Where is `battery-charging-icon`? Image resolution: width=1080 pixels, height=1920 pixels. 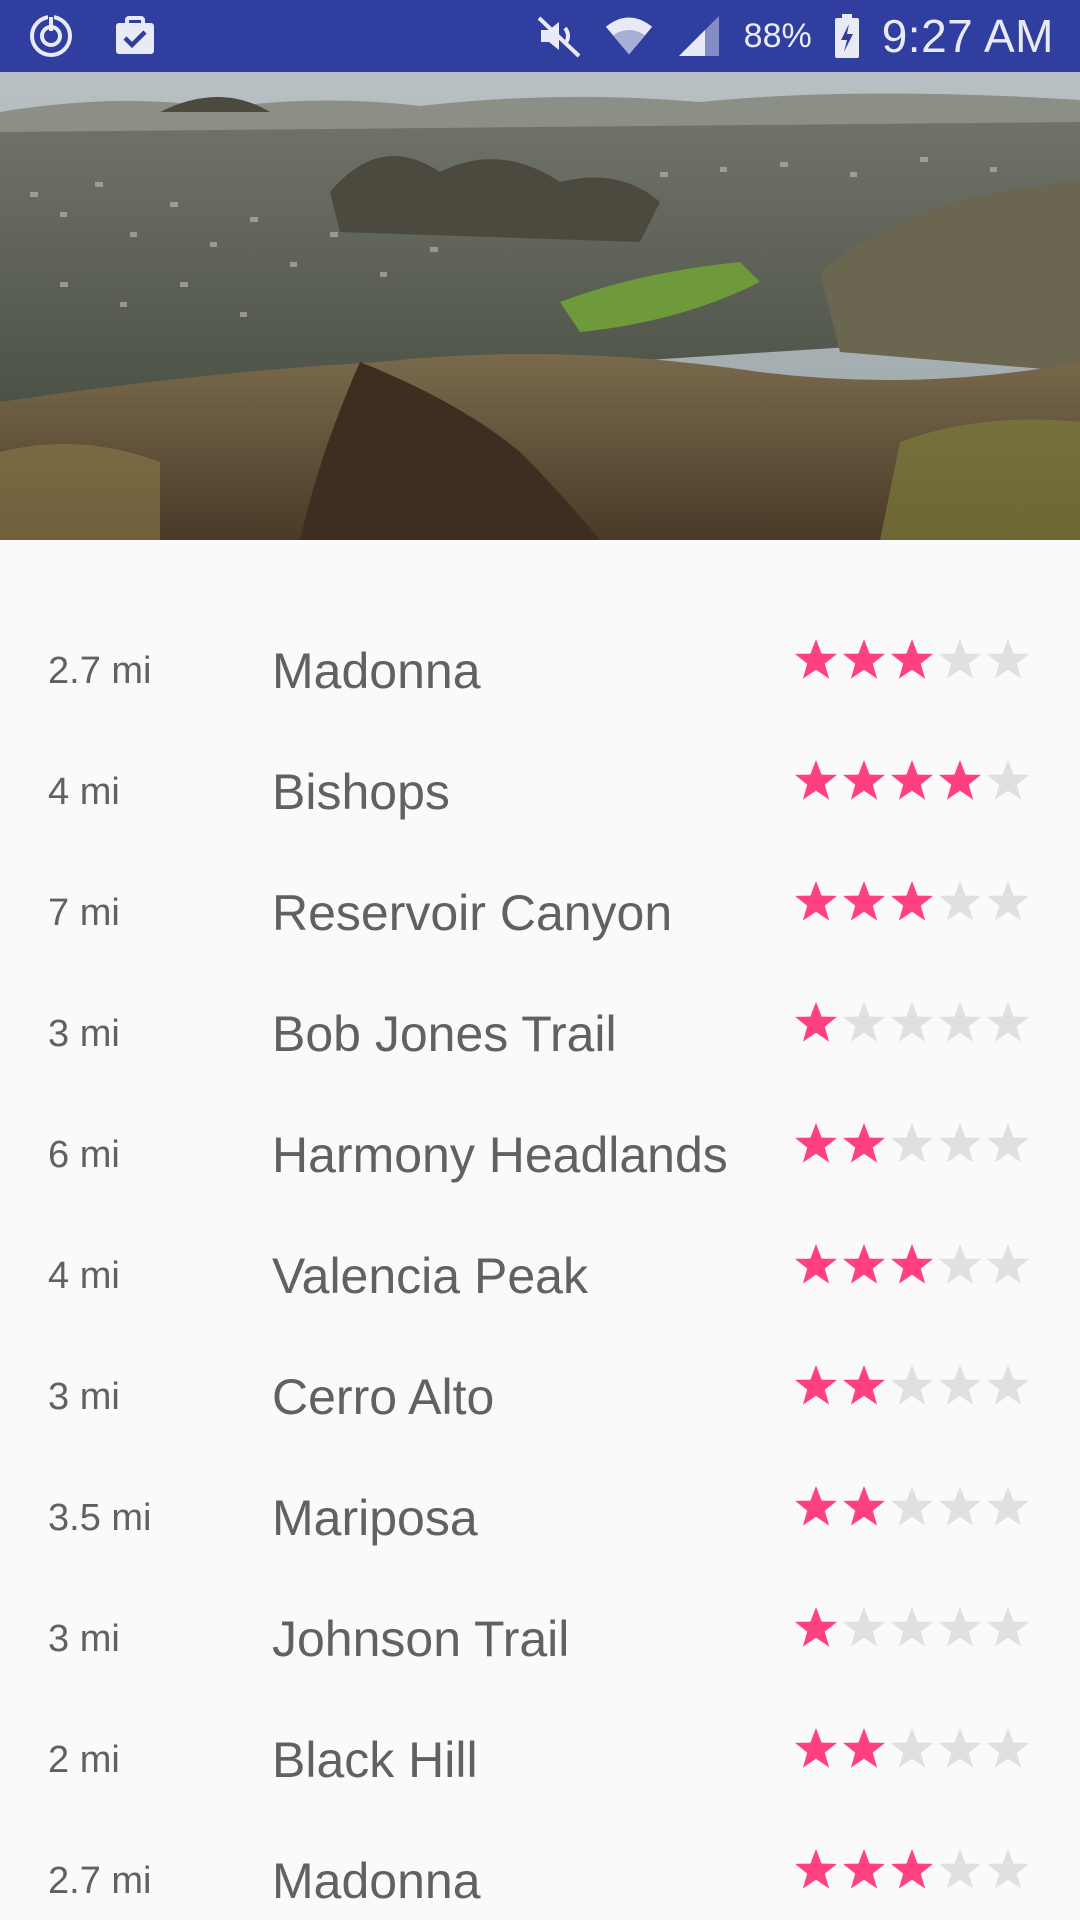
battery-charging-icon is located at coordinates (847, 36).